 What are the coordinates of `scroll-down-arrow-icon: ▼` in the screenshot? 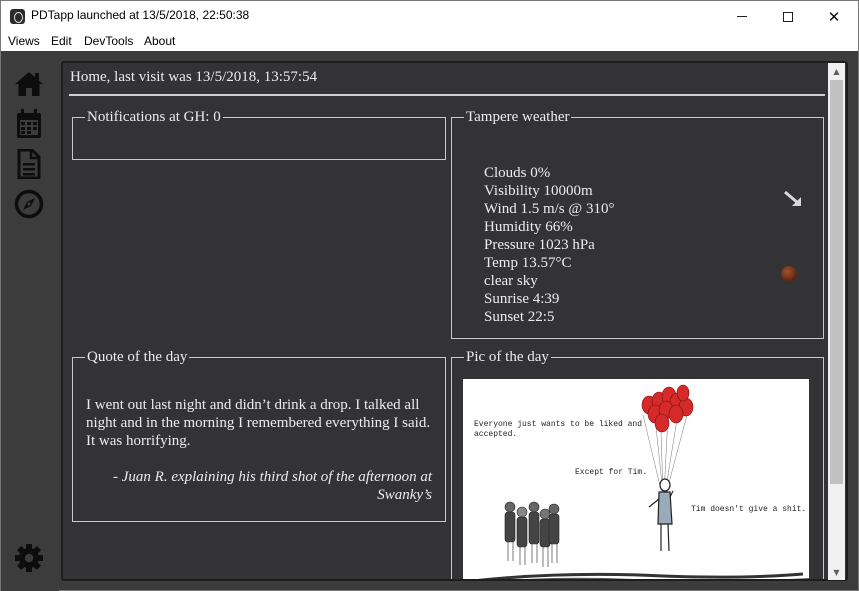 It's located at (836, 572).